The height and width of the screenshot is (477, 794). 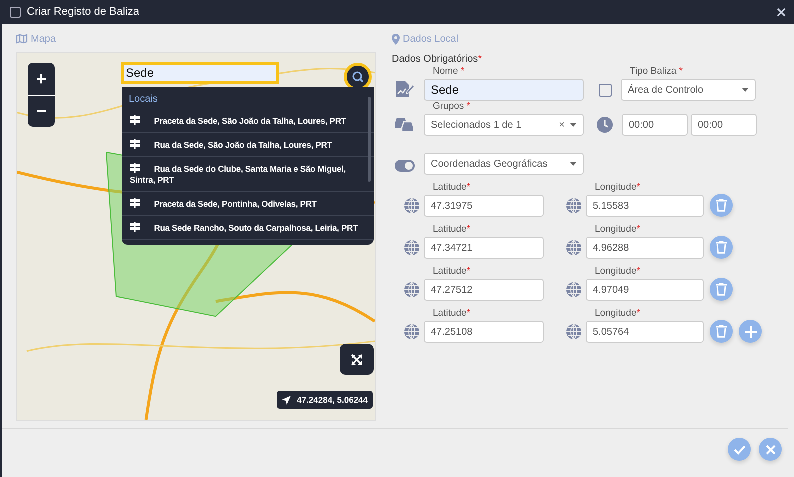 What do you see at coordinates (22, 39) in the screenshot?
I see `map-icon` at bounding box center [22, 39].